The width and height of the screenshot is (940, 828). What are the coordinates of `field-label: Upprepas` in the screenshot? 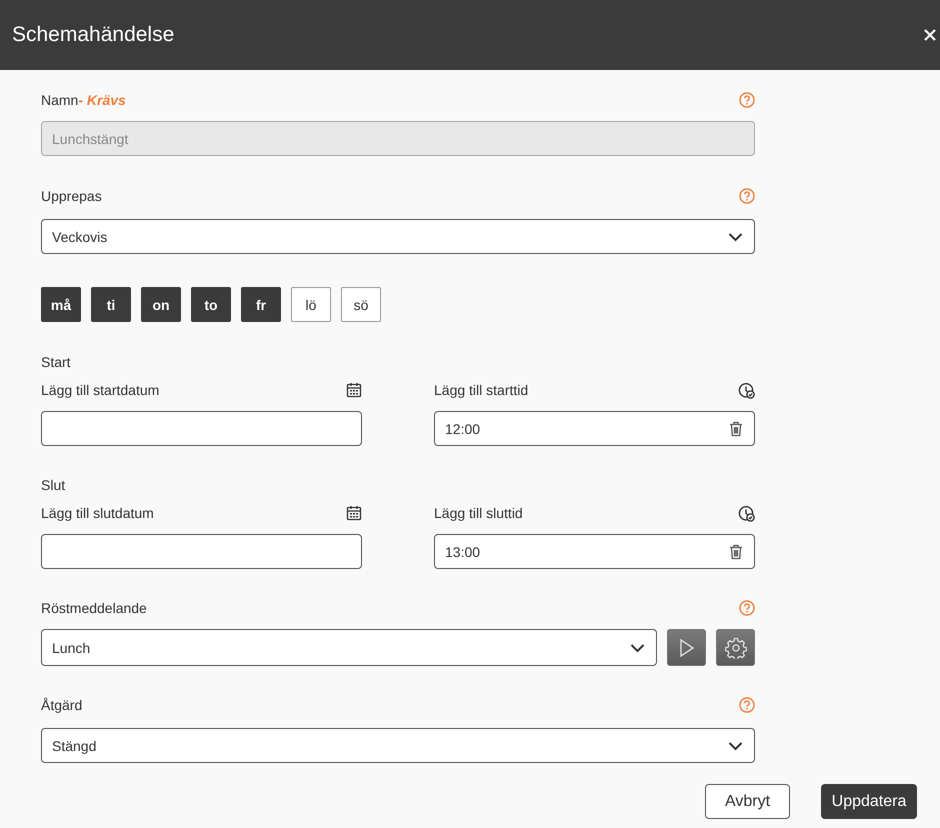 It's located at (71, 196).